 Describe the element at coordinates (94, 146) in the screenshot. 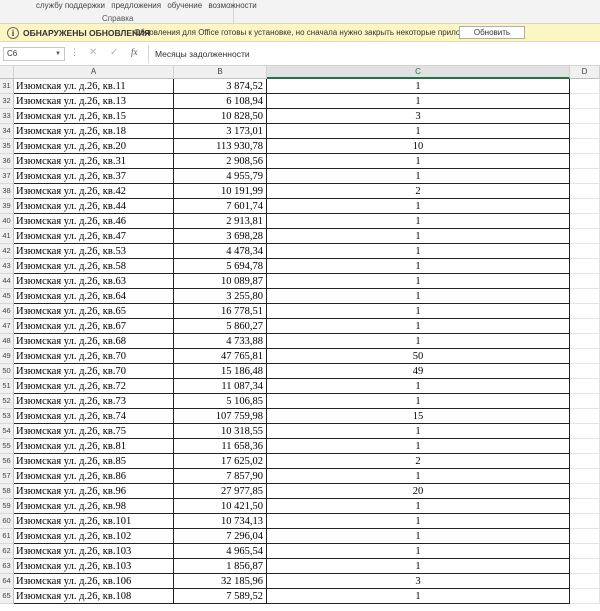

I see `cell-address: Изюмская ул. д.26, кв.20` at that location.